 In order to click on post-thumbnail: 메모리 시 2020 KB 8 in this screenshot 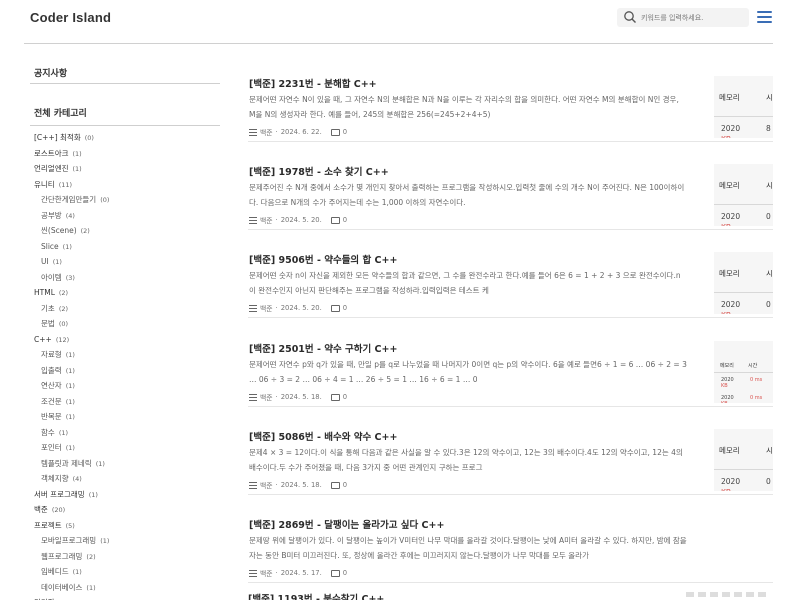, I will do `click(743, 107)`.